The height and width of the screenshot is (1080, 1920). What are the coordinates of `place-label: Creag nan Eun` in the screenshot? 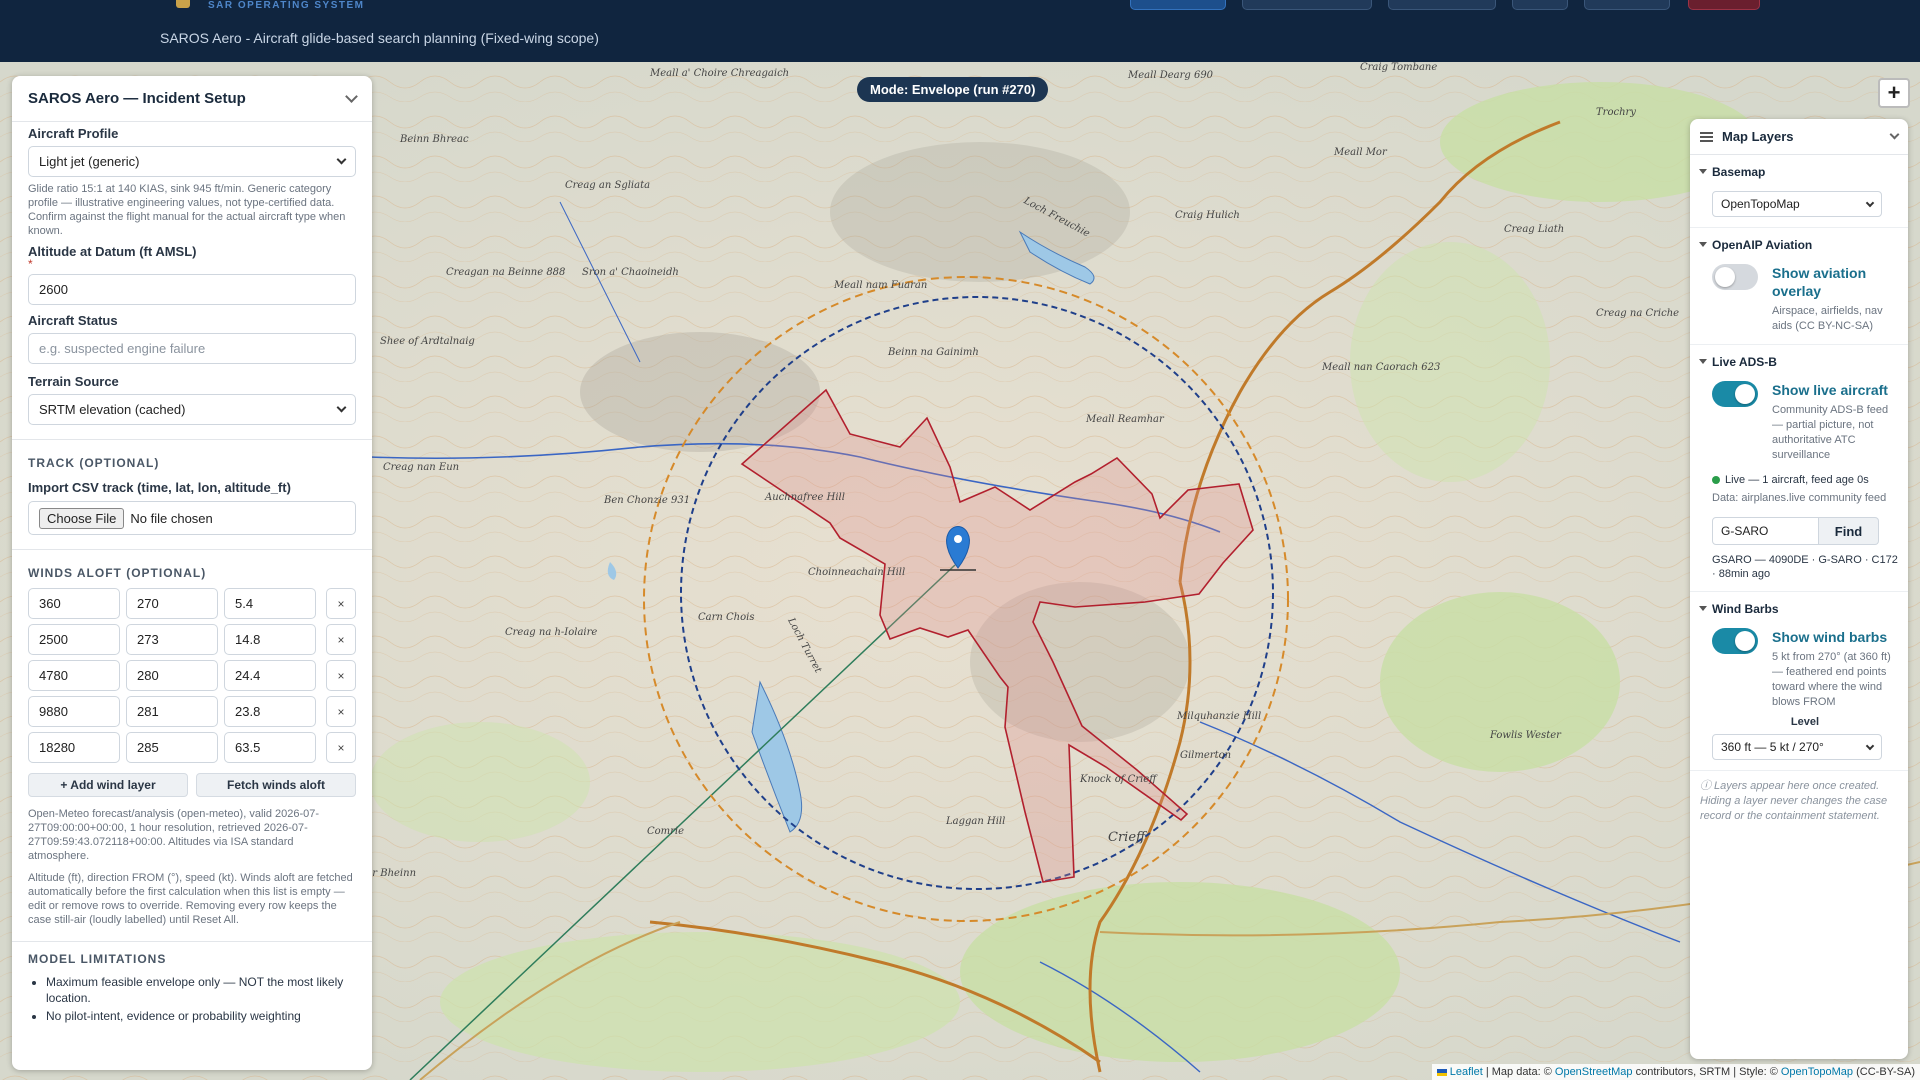 It's located at (421, 467).